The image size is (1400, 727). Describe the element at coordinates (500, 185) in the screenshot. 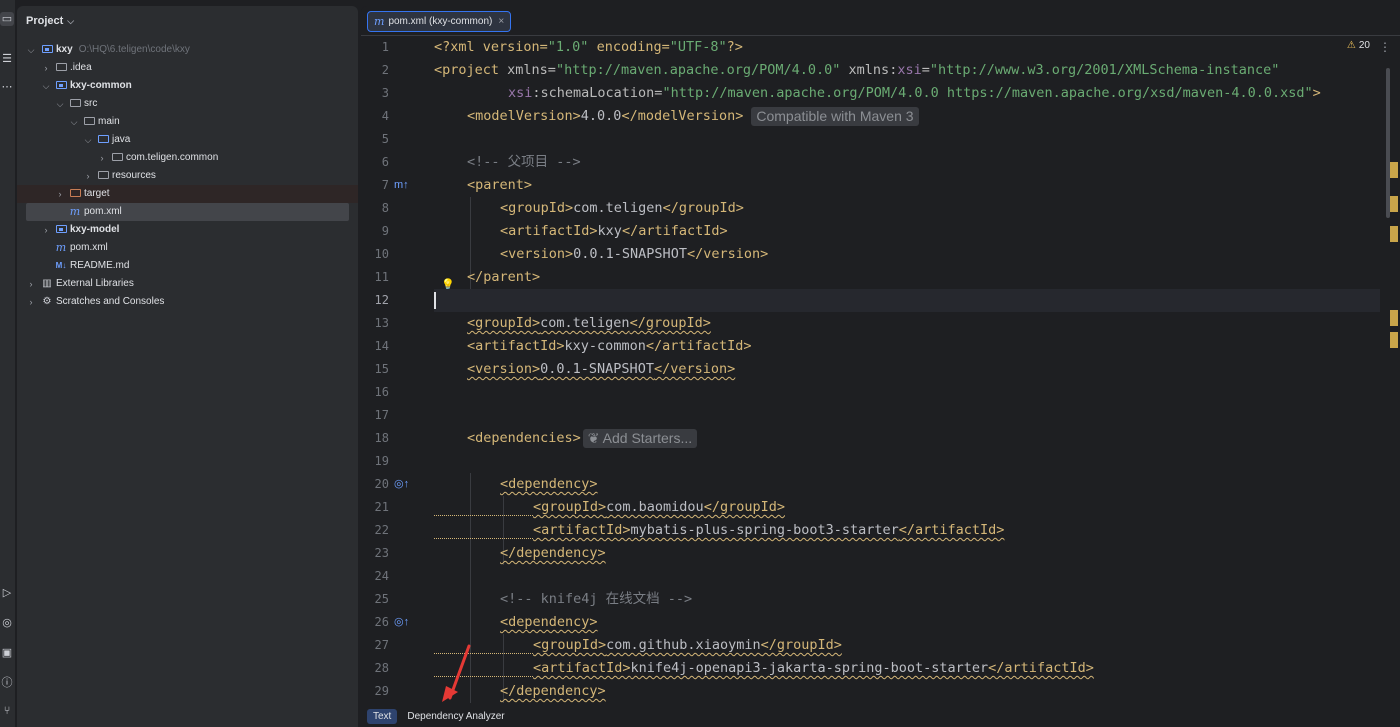

I see `code-line: <parent>` at that location.